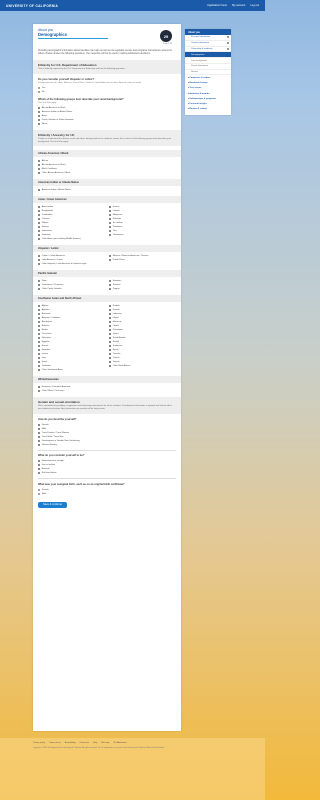  Describe the element at coordinates (142, 366) in the screenshot. I see `checkbox-option: Other North African` at that location.